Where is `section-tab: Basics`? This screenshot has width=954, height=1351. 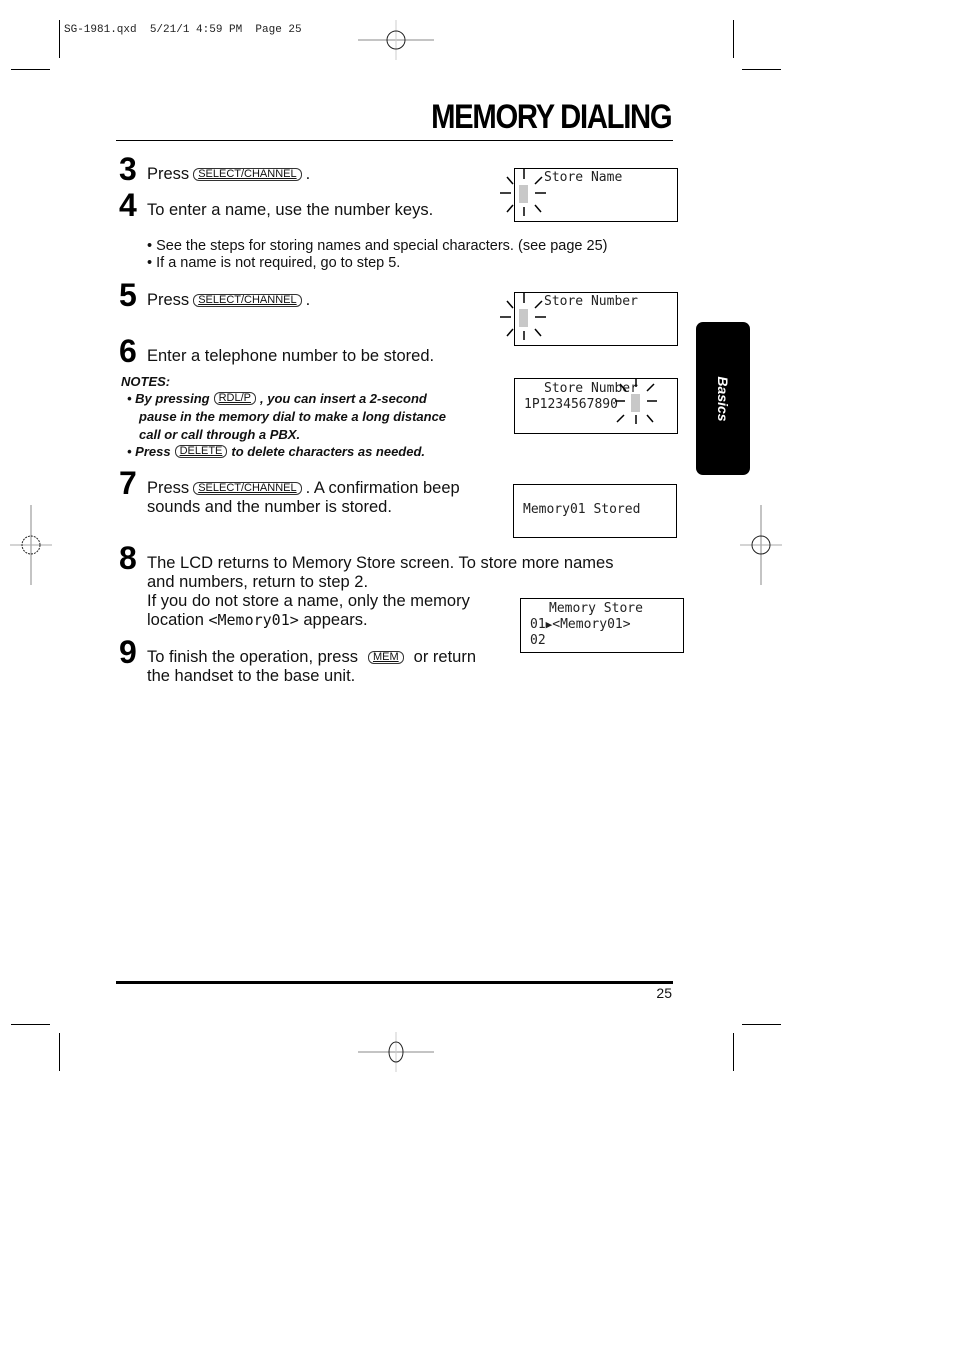 section-tab: Basics is located at coordinates (723, 398).